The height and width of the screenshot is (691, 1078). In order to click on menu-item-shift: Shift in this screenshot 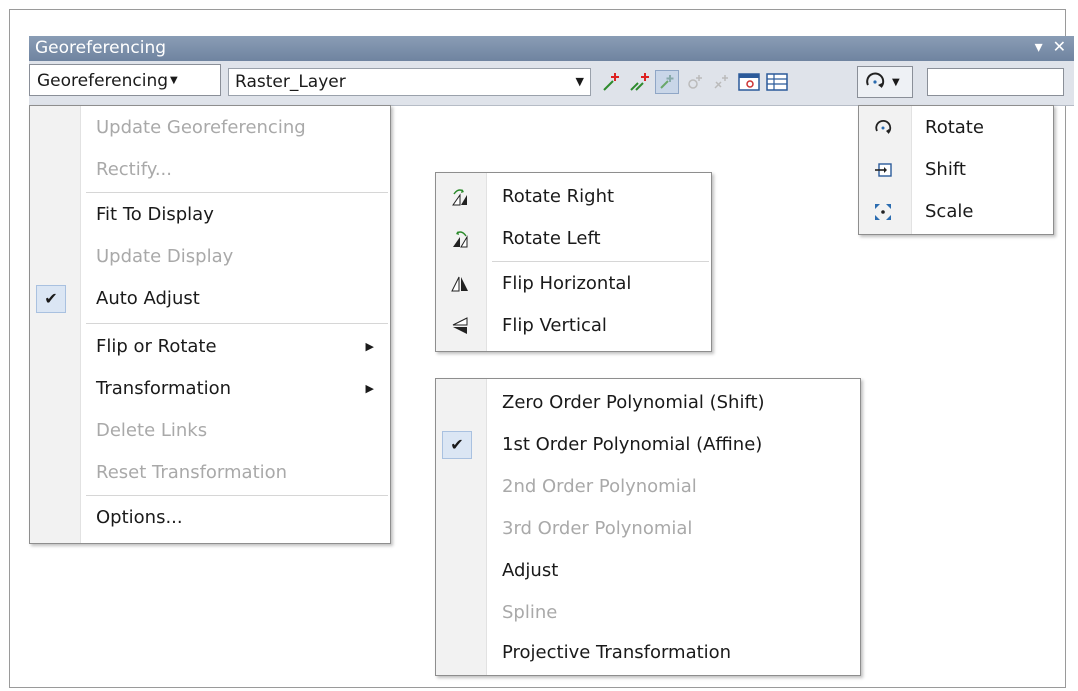, I will do `click(956, 170)`.